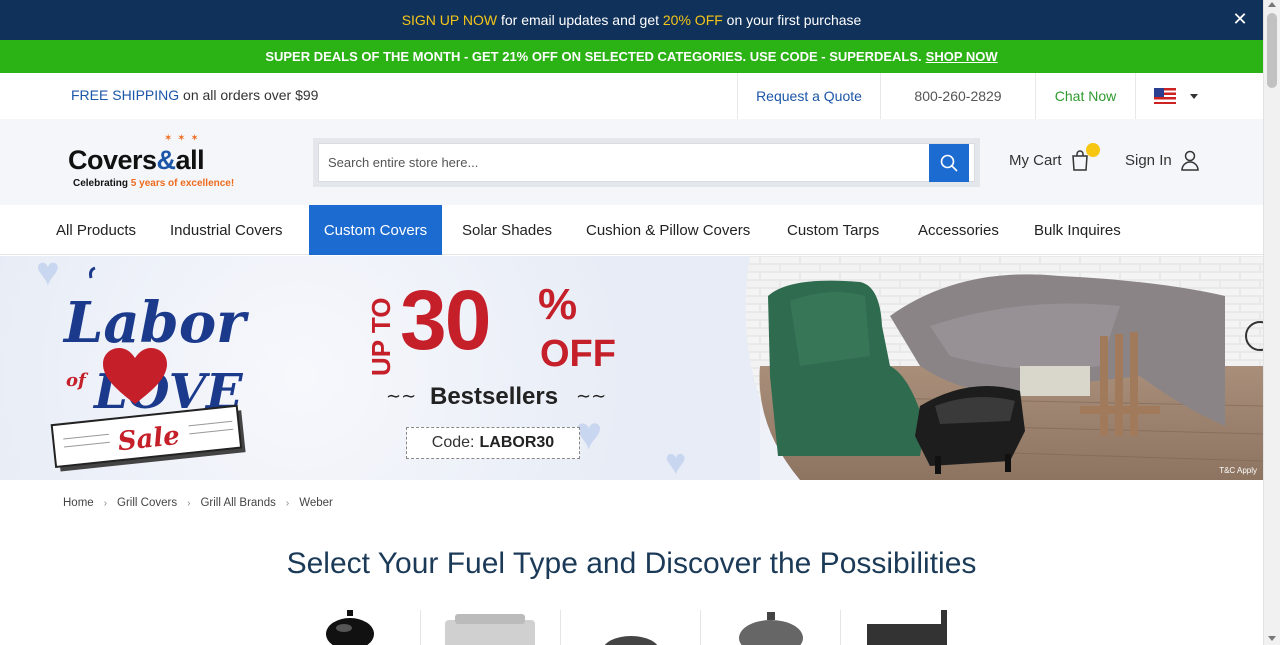  Describe the element at coordinates (1077, 230) in the screenshot. I see `nav-item-bulk-inquires: Bulk Inquires` at that location.